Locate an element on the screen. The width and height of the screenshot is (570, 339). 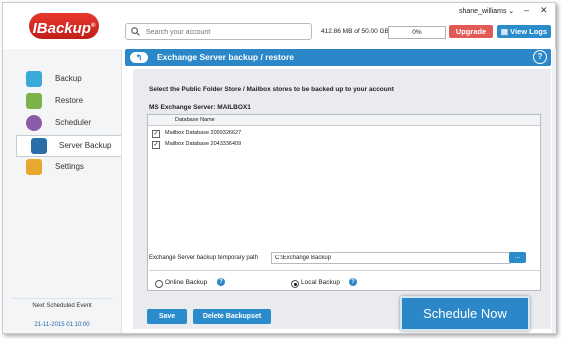
sidebar-item-restore: Restore is located at coordinates (67, 101).